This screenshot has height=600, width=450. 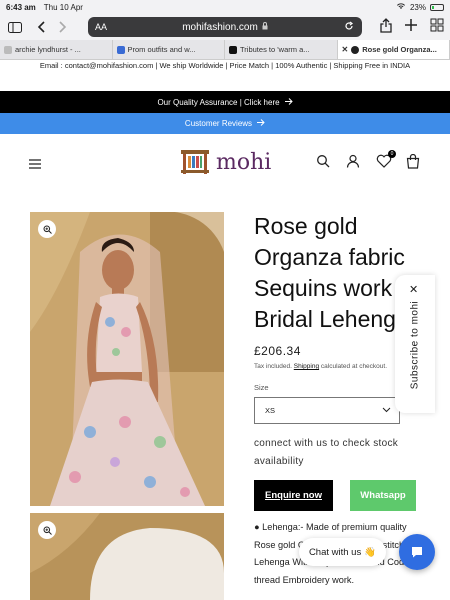 I want to click on quality-assurance-bar: Our Quality Assurance | Click here, so click(x=225, y=102).